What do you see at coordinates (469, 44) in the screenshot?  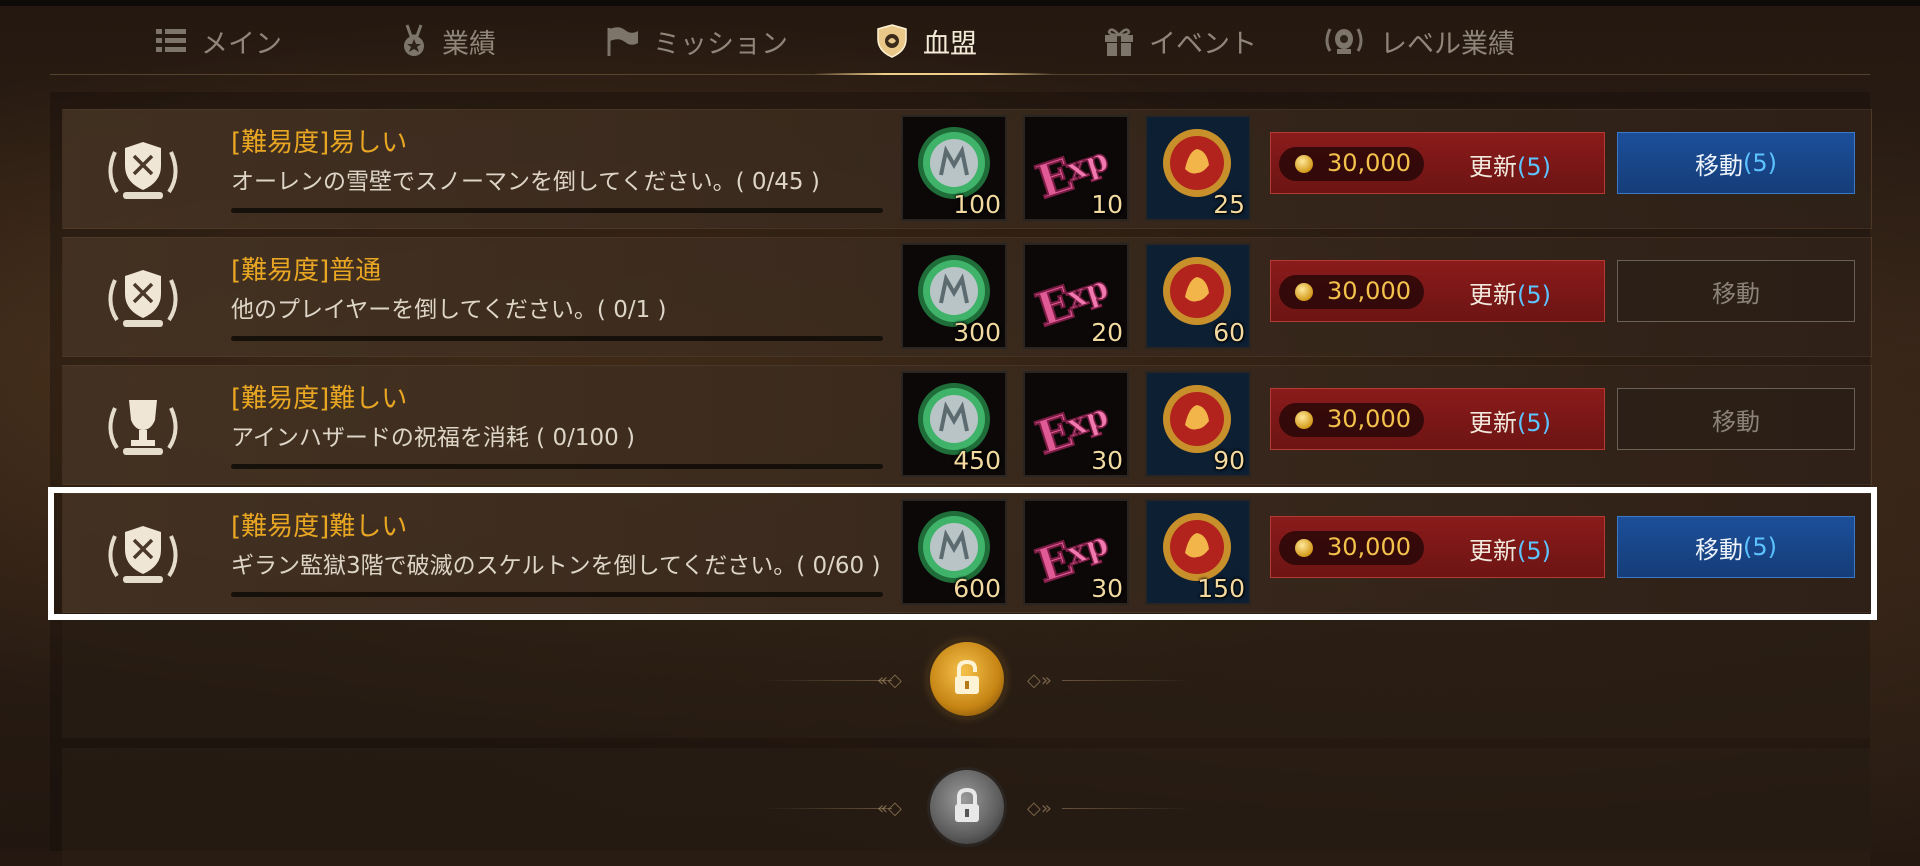 I see `tab-label: 業績` at bounding box center [469, 44].